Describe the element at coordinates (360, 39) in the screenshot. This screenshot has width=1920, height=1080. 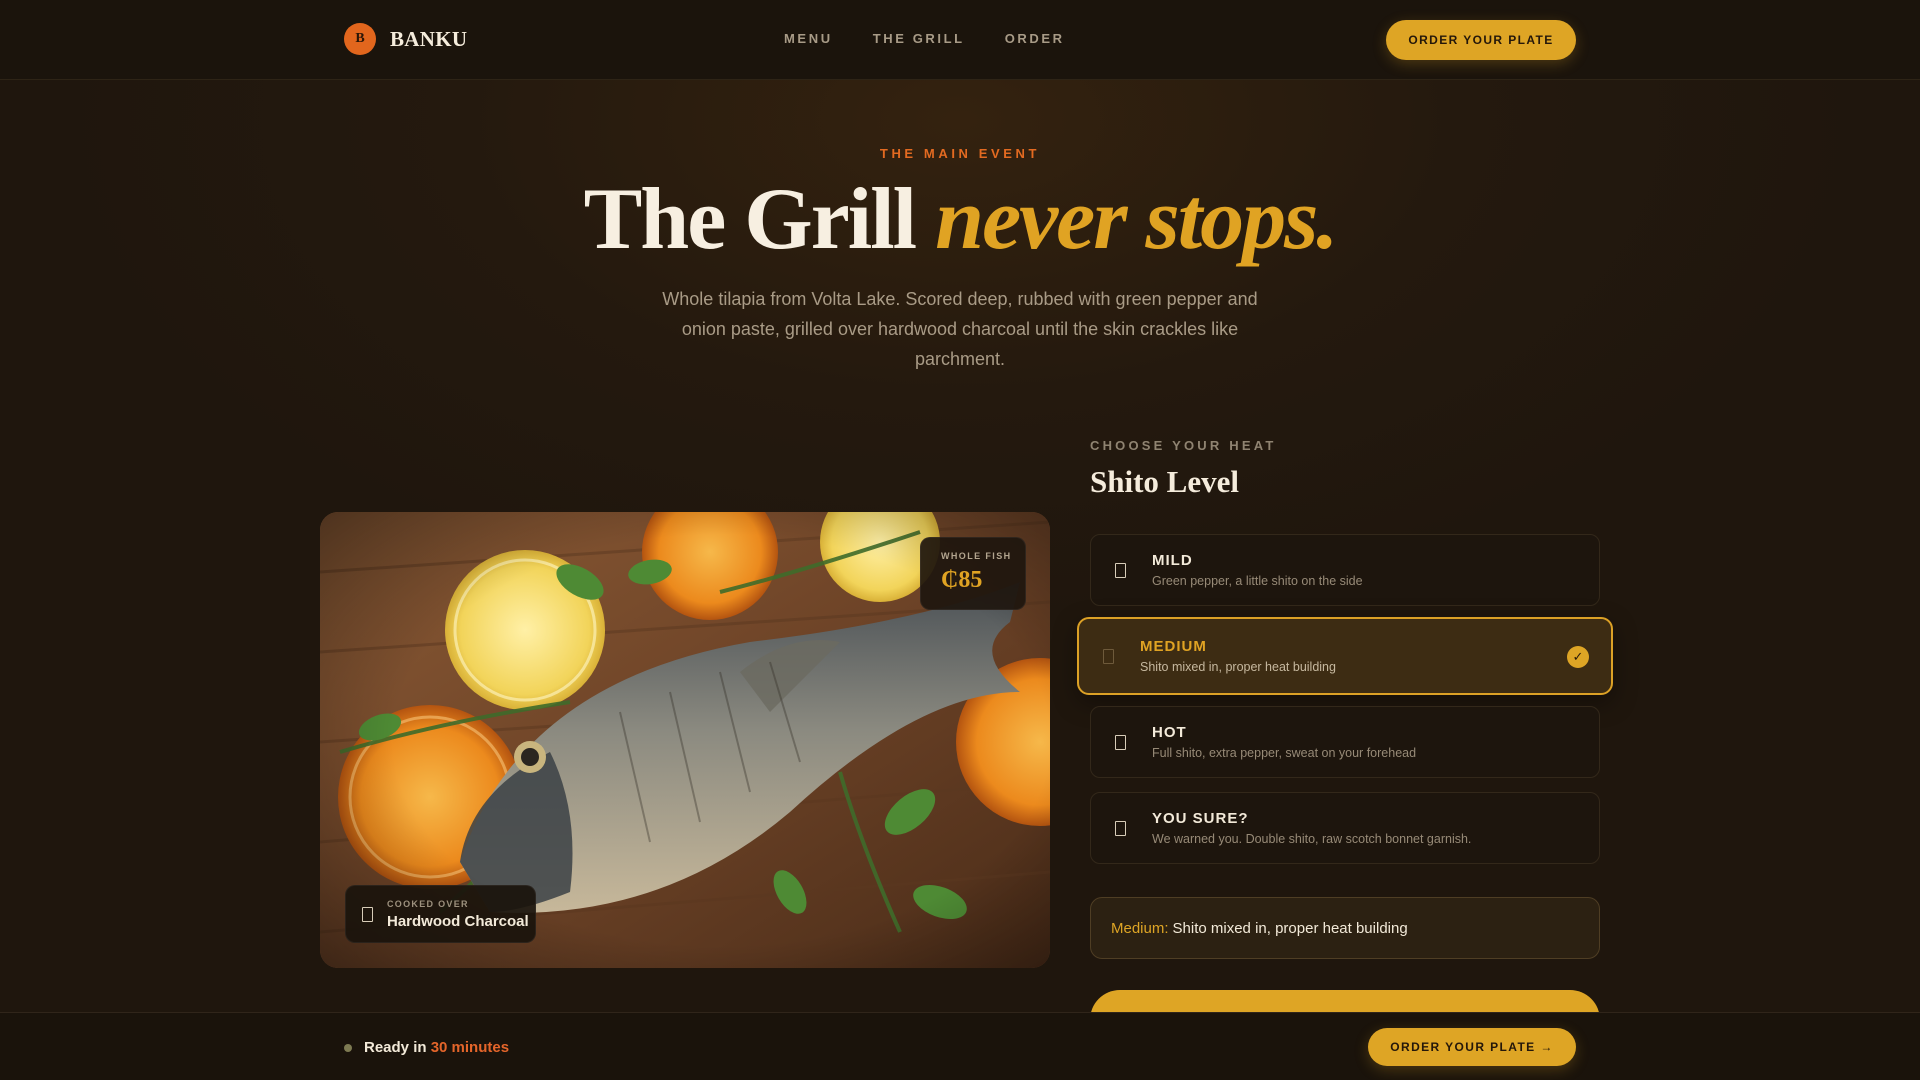
I see `brand-mark-icon: B` at that location.